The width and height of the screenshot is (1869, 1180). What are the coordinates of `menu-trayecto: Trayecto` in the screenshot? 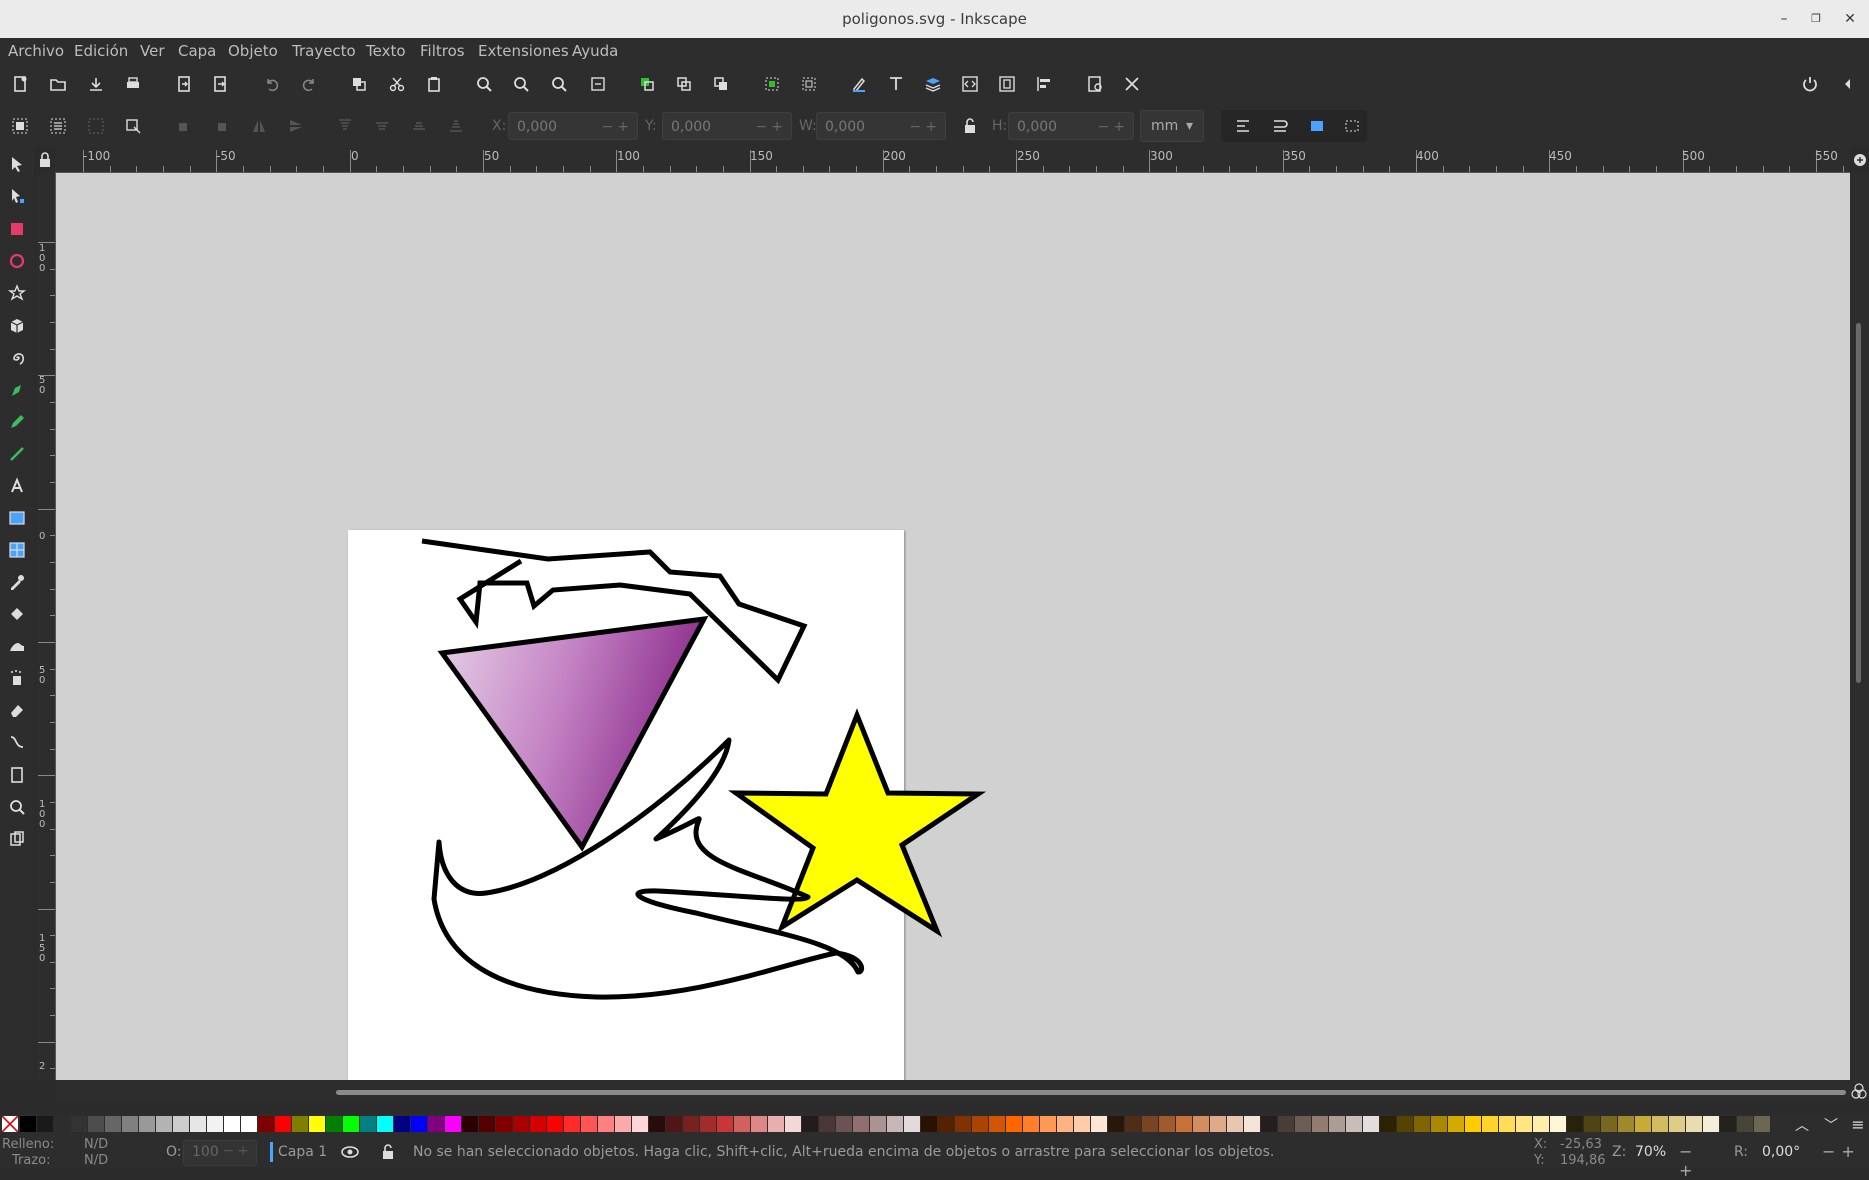 It's located at (324, 51).